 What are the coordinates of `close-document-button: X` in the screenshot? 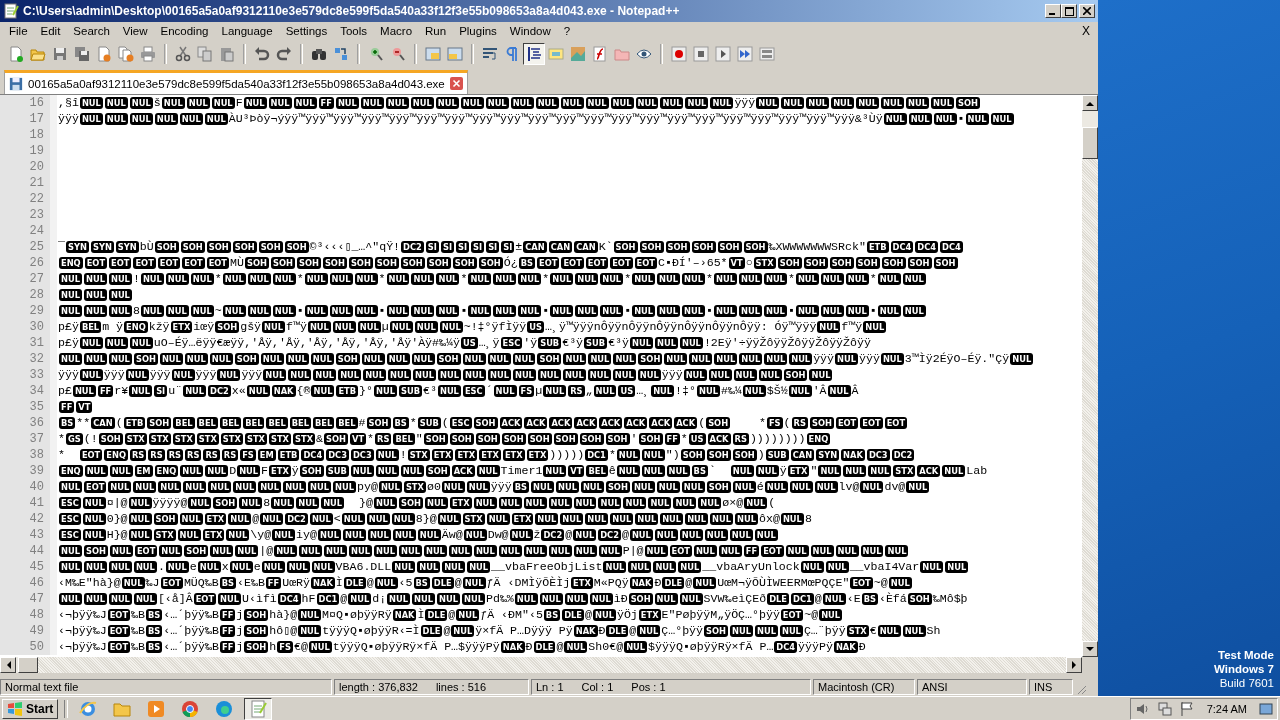 It's located at (1086, 31).